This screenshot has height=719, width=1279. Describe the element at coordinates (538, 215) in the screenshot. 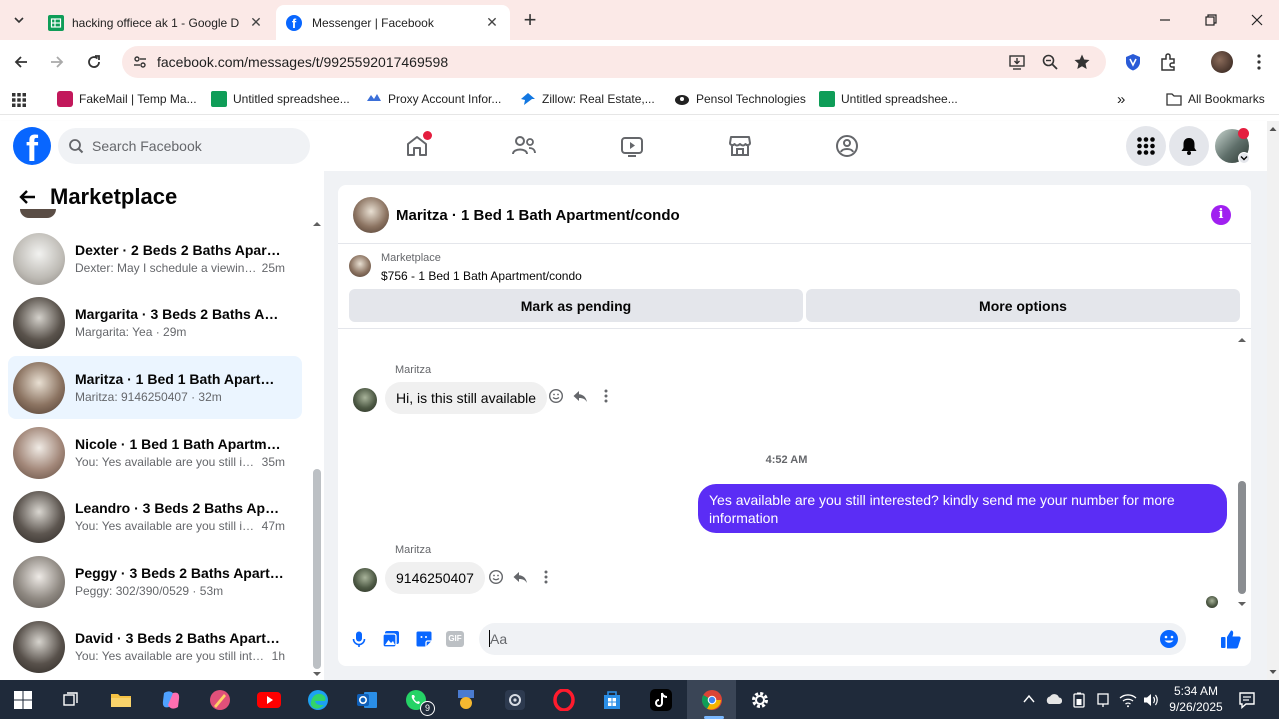

I see `chat-title: Maritza · 1 Bed 1 Bath Apartment/condo` at that location.